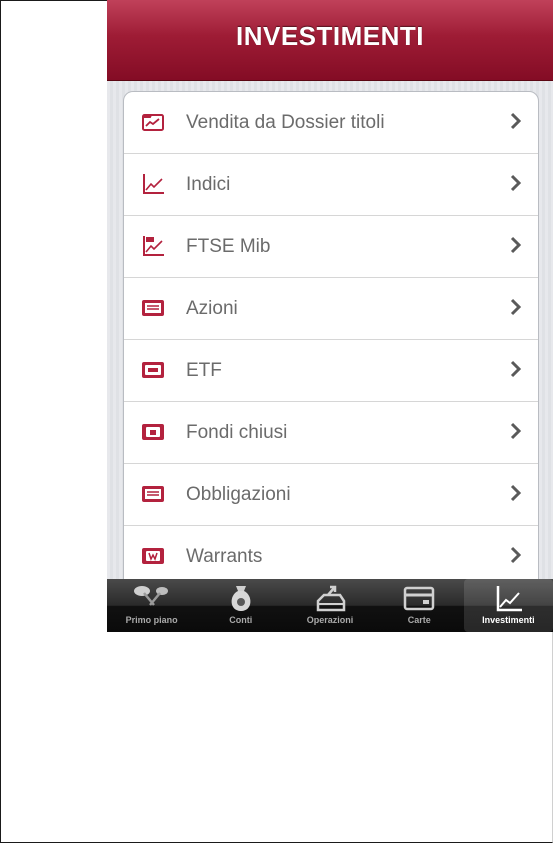 Image resolution: width=553 pixels, height=843 pixels. I want to click on menu-item-vendita-dossier: Vendita da Dossier titoli, so click(331, 123).